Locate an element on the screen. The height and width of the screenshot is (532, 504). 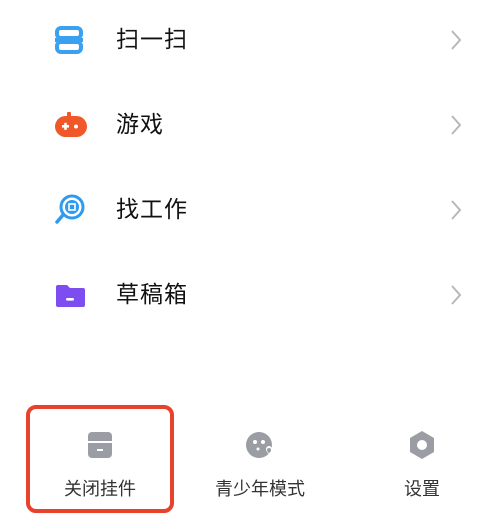
menu-item-games: 游戏 is located at coordinates (252, 125).